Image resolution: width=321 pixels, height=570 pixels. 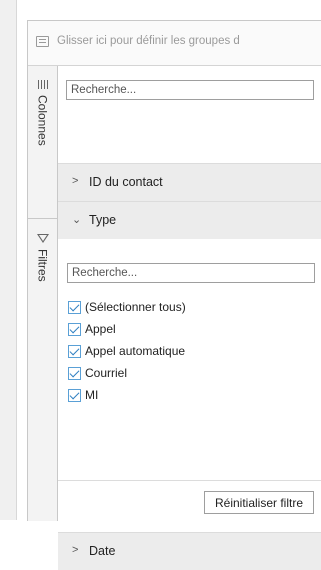 I want to click on tab-colonnes-label: Colonnes, so click(x=42, y=120).